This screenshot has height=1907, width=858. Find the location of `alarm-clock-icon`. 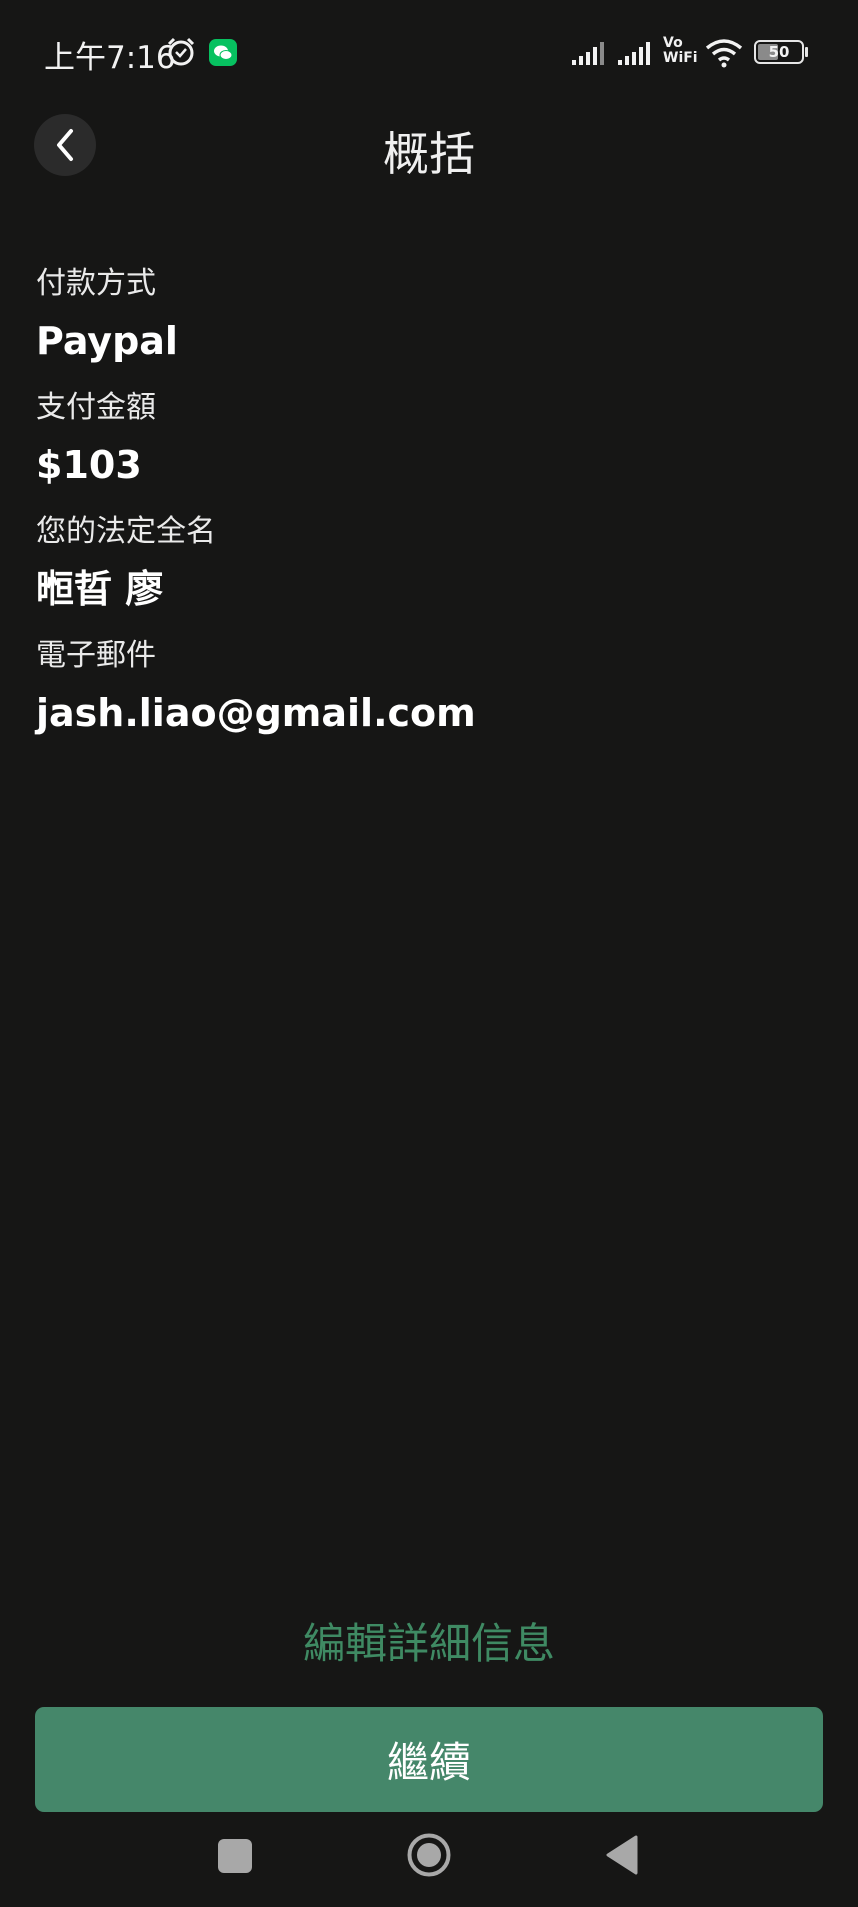

alarm-clock-icon is located at coordinates (181, 51).